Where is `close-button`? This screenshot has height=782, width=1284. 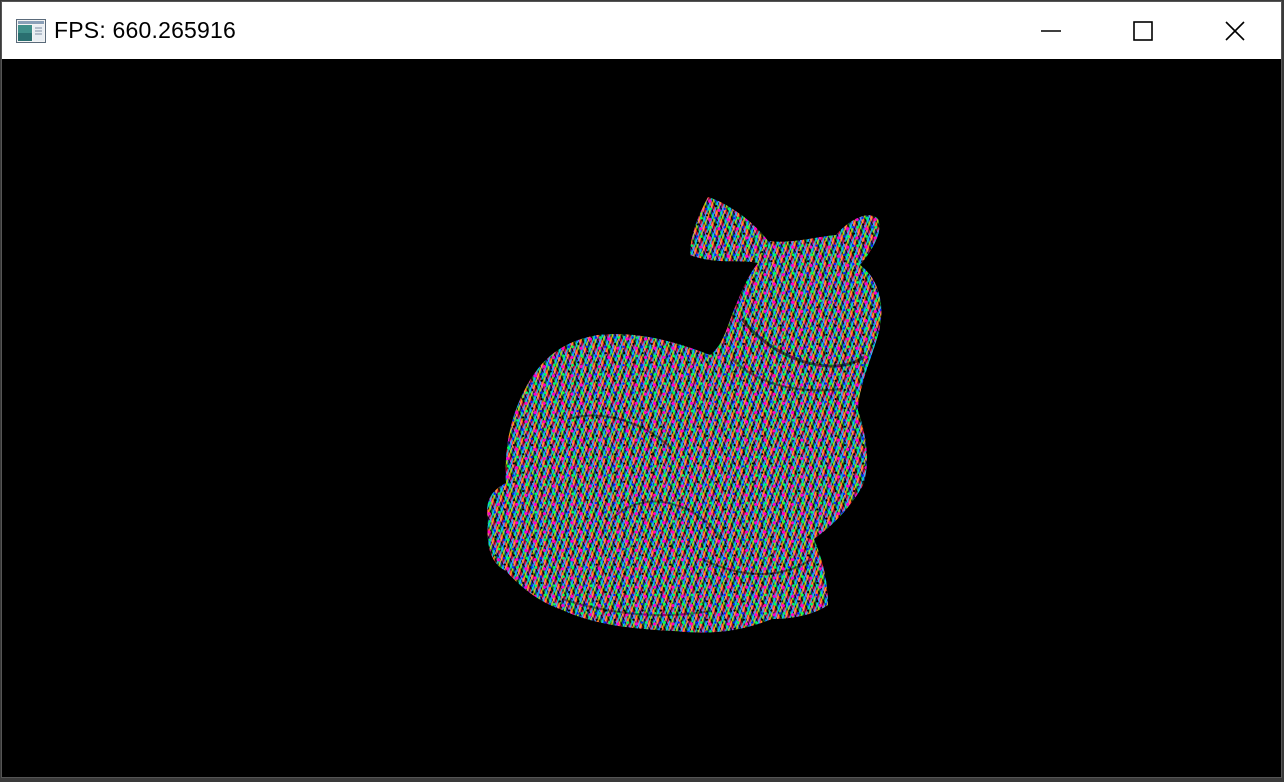
close-button is located at coordinates (1235, 30).